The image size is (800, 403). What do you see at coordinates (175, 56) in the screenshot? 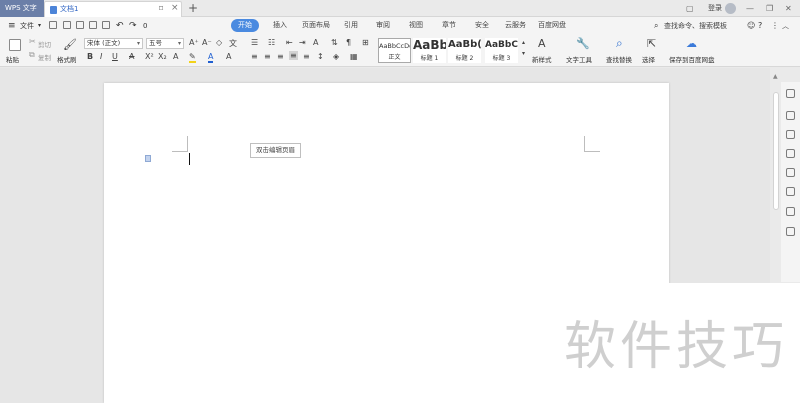
I see `text-effect-icon: A` at bounding box center [175, 56].